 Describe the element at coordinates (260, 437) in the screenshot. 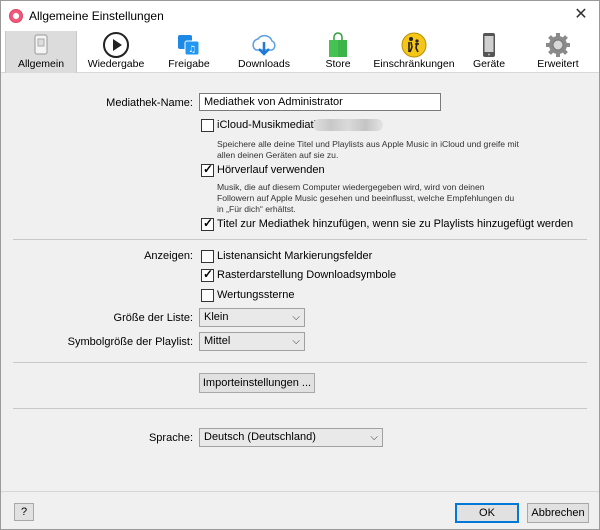

I see `language-value: Deutsch (Deutschland)` at that location.